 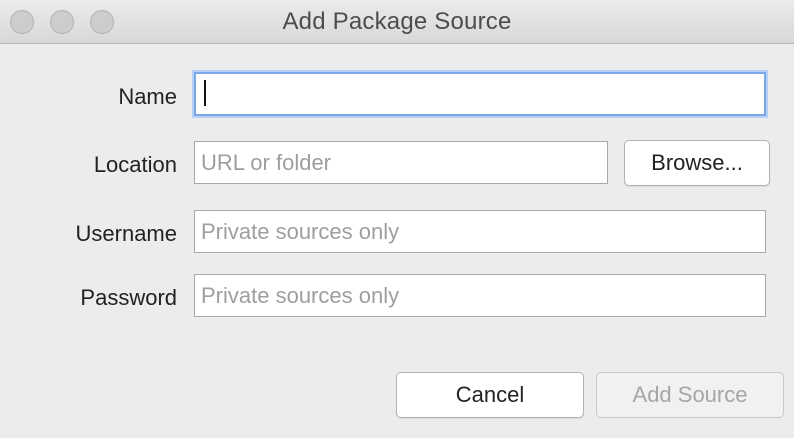 What do you see at coordinates (480, 295) in the screenshot?
I see `password-field` at bounding box center [480, 295].